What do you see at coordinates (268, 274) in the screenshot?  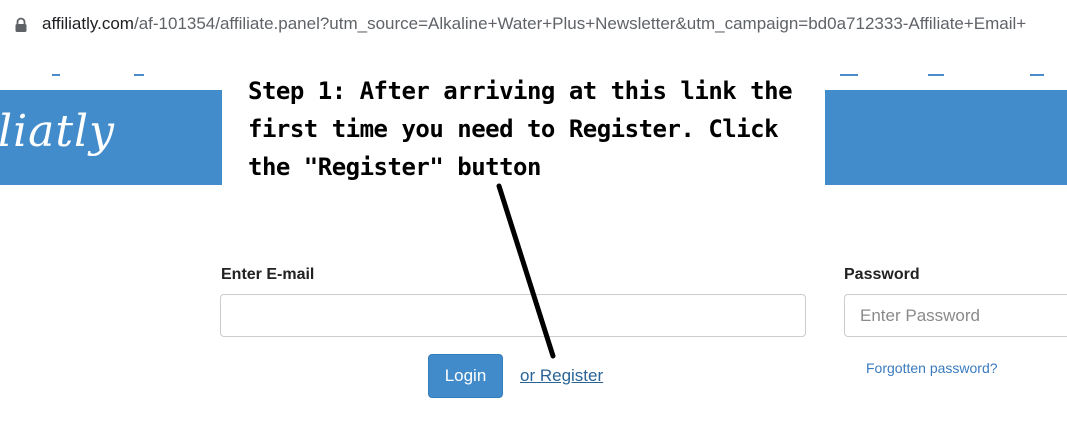 I see `email-label: Enter E-mail` at bounding box center [268, 274].